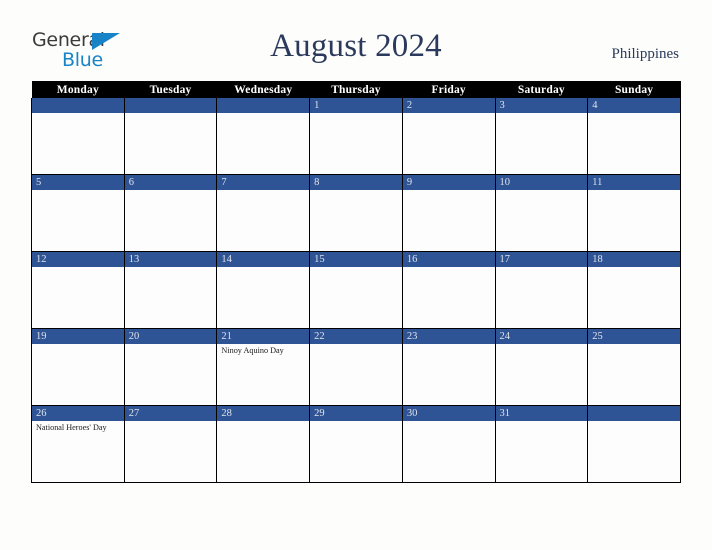 The image size is (712, 550). I want to click on calendar-day-cell: 1, so click(356, 136).